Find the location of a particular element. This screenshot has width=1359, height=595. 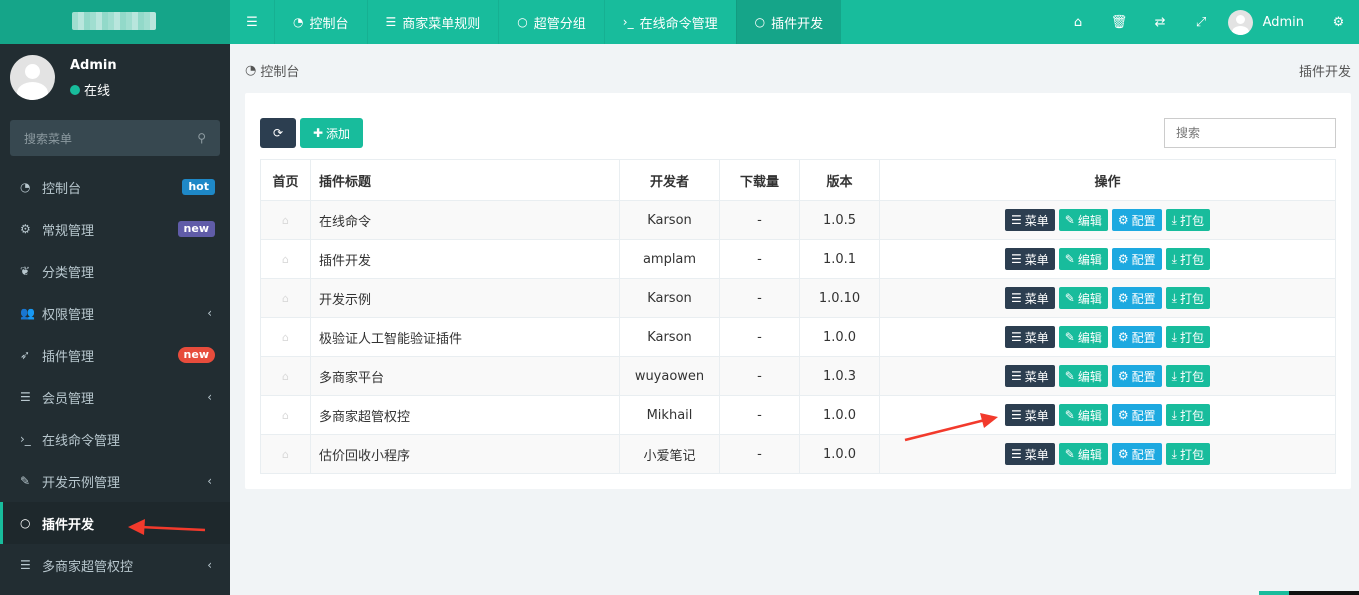

sidebar-item-3: 👥 权限管理 ‹ is located at coordinates (115, 313).